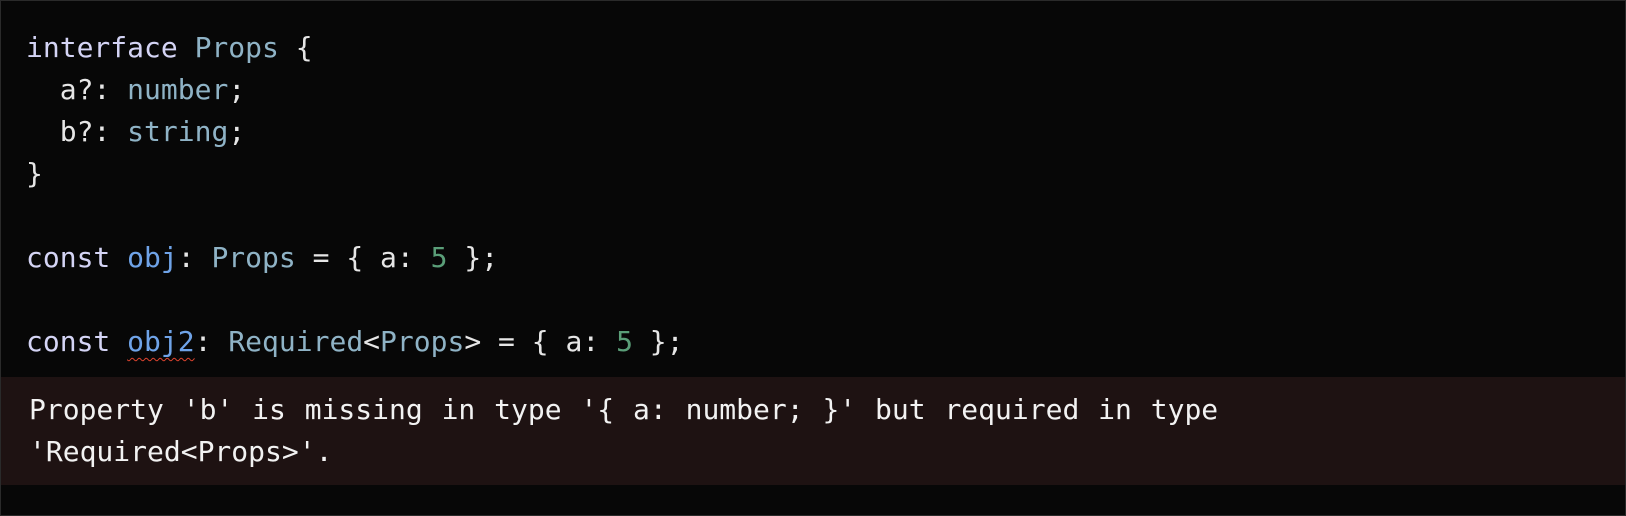 The width and height of the screenshot is (1626, 516). Describe the element at coordinates (296, 341) in the screenshot. I see `const2-type-required: Required` at that location.